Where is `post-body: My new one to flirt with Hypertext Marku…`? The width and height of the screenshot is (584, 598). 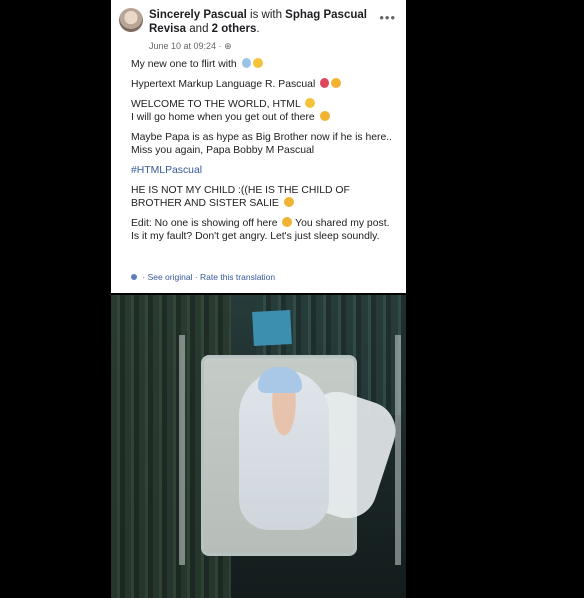
post-body: My new one to flirt with Hypertext Marku… is located at coordinates (262, 154).